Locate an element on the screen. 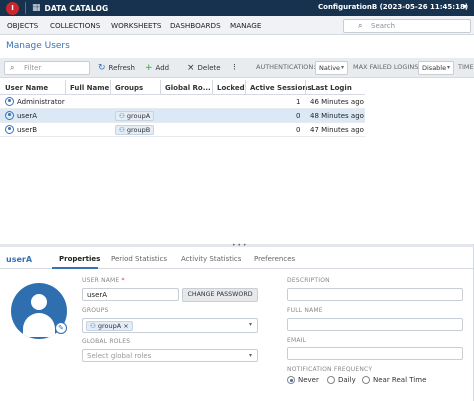  tab-activity-statistics: Activity Statistics is located at coordinates (211, 259).